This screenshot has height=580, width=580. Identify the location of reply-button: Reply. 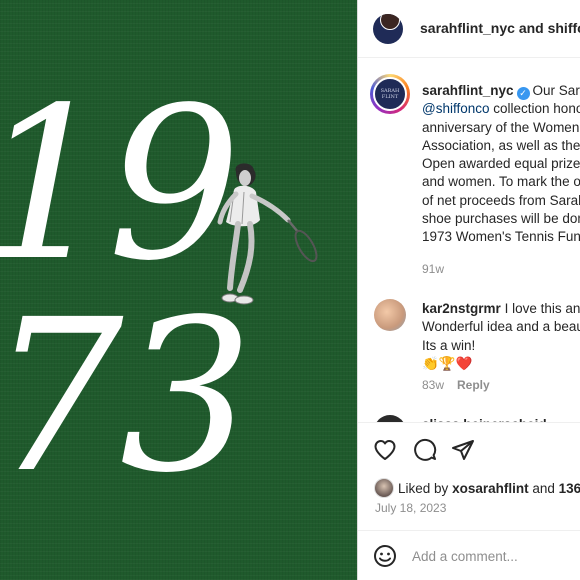
(473, 385).